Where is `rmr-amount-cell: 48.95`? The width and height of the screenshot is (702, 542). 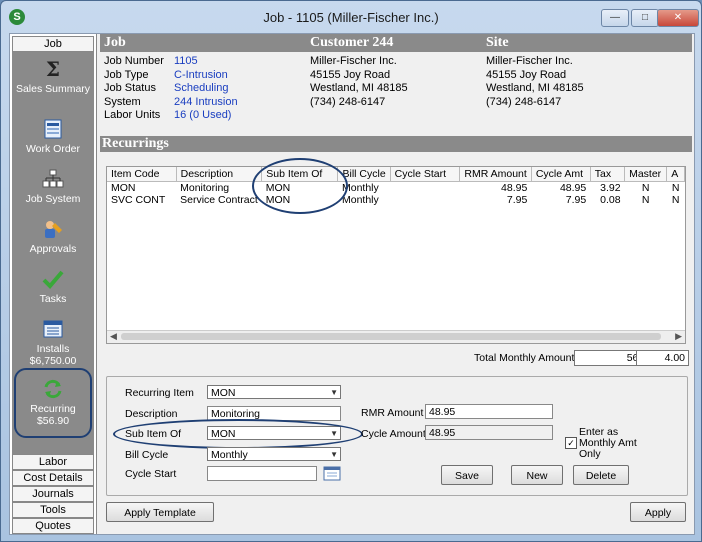 rmr-amount-cell: 48.95 is located at coordinates (514, 188).